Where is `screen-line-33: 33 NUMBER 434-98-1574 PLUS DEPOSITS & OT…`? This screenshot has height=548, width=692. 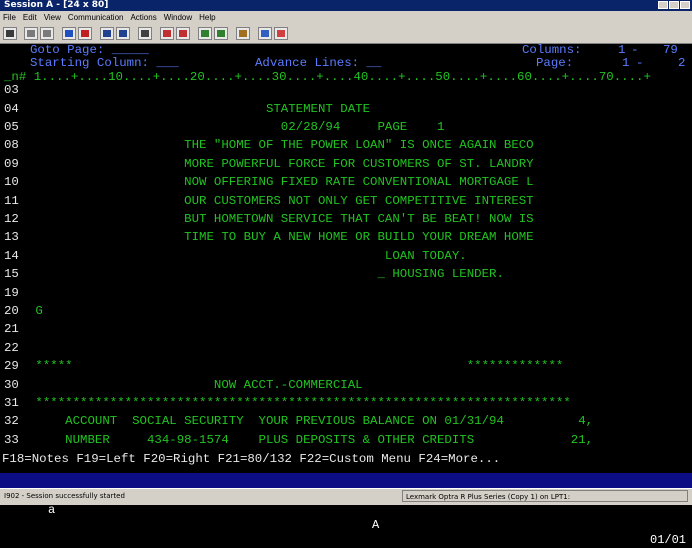
screen-line-33: 33 NUMBER 434-98-1574 PLUS DEPOSITS & OT… is located at coordinates (346, 439).